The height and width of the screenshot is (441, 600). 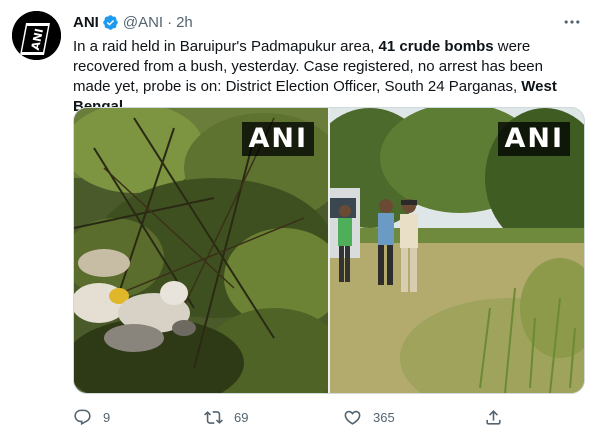 What do you see at coordinates (184, 22) in the screenshot?
I see `timestamp: 2h` at bounding box center [184, 22].